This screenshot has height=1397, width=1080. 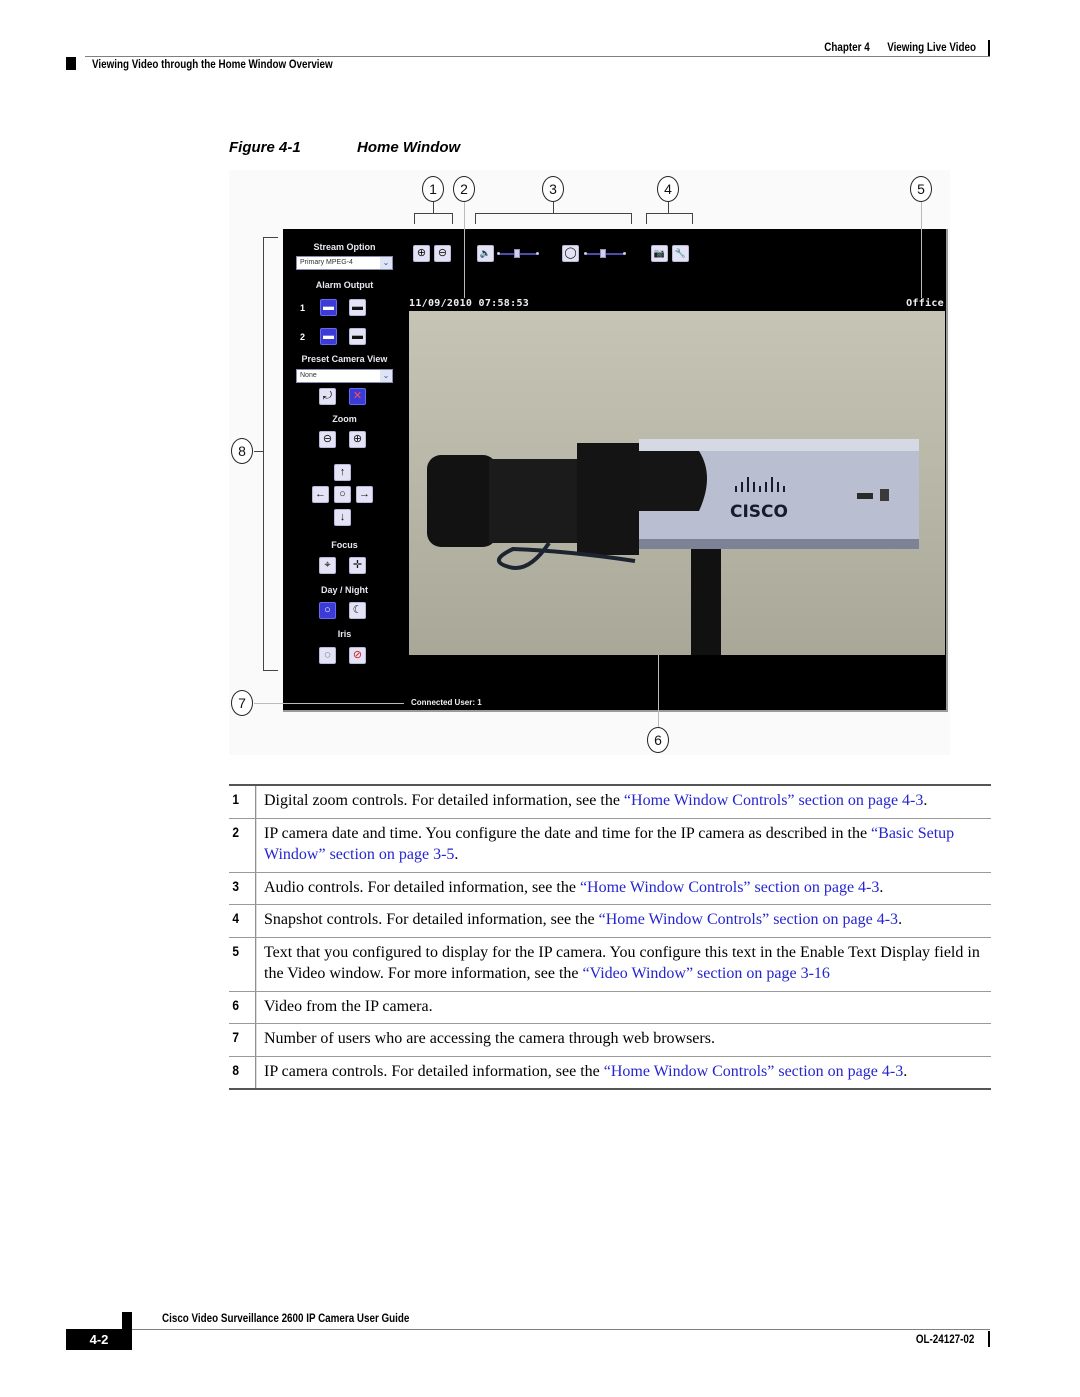 What do you see at coordinates (328, 336) in the screenshot?
I see `alarm-2-on-button: ▬` at bounding box center [328, 336].